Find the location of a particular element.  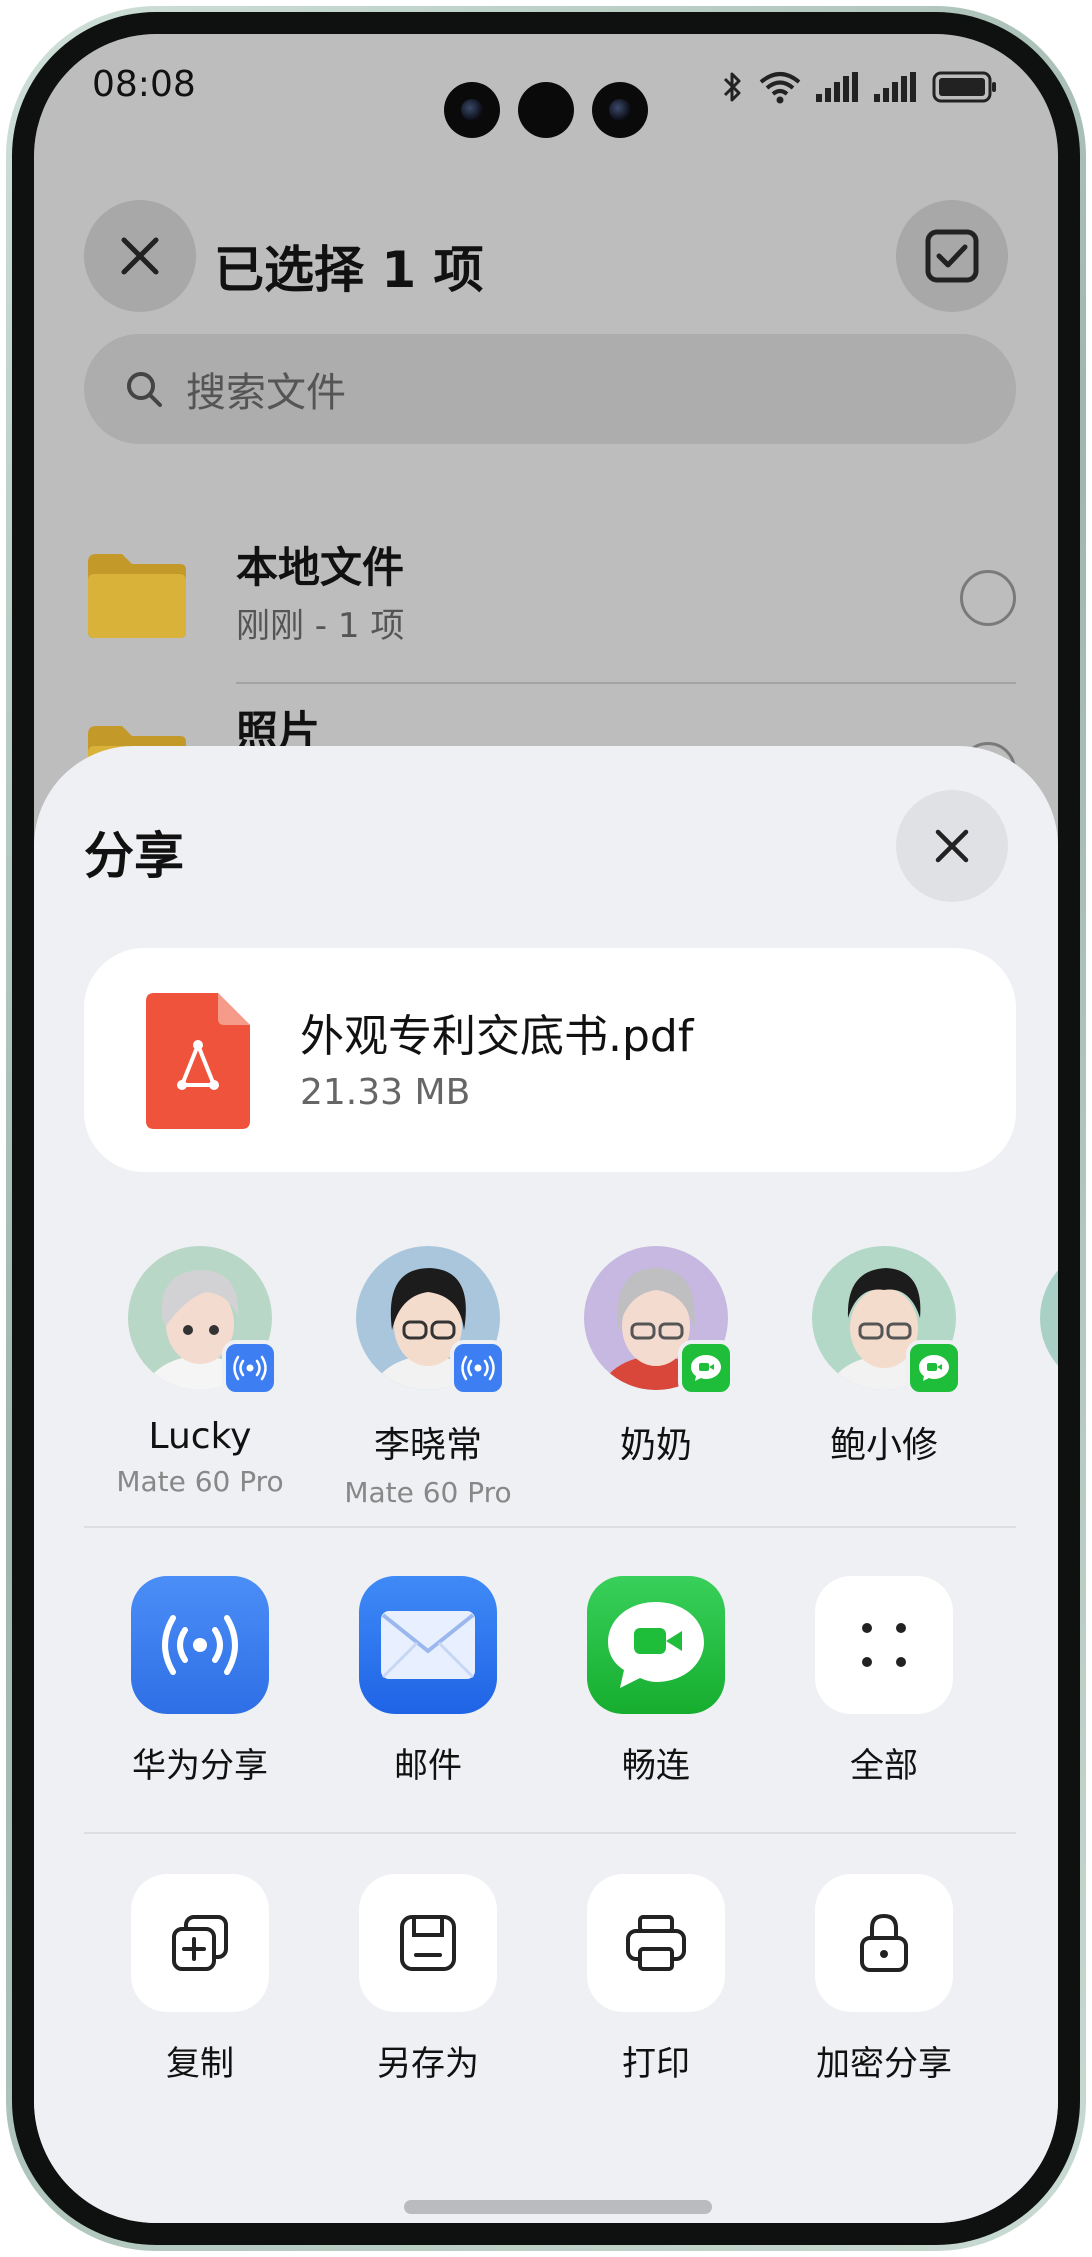

close-selection-button is located at coordinates (140, 256).